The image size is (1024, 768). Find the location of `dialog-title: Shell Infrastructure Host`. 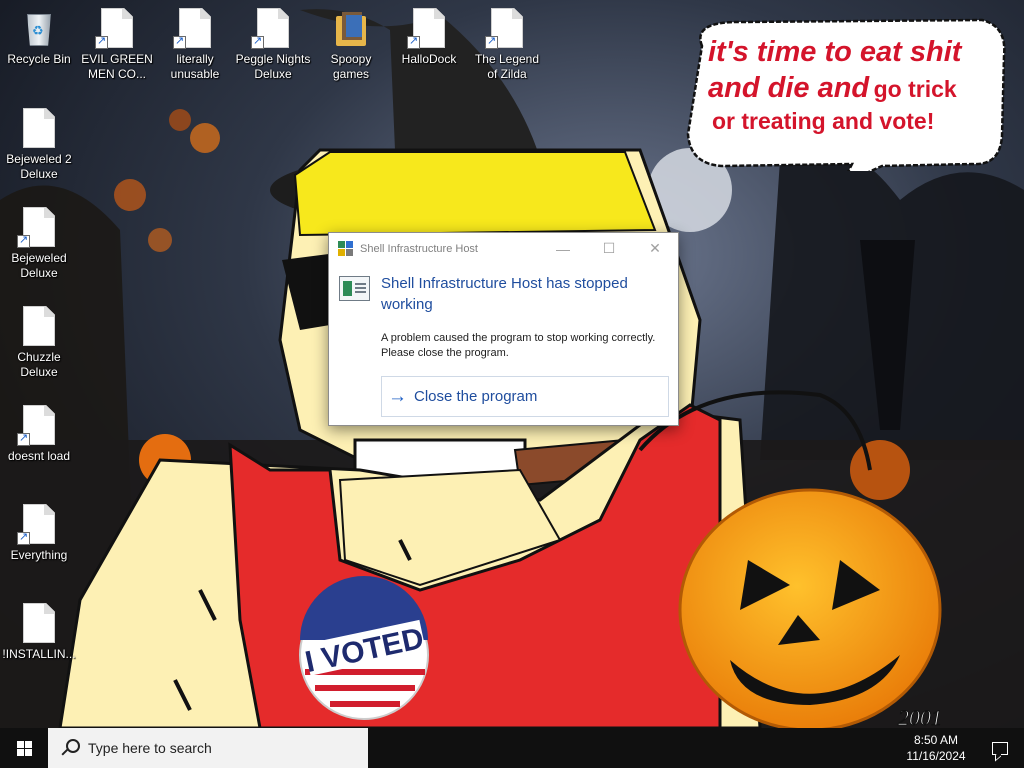

dialog-title: Shell Infrastructure Host is located at coordinates (419, 248).